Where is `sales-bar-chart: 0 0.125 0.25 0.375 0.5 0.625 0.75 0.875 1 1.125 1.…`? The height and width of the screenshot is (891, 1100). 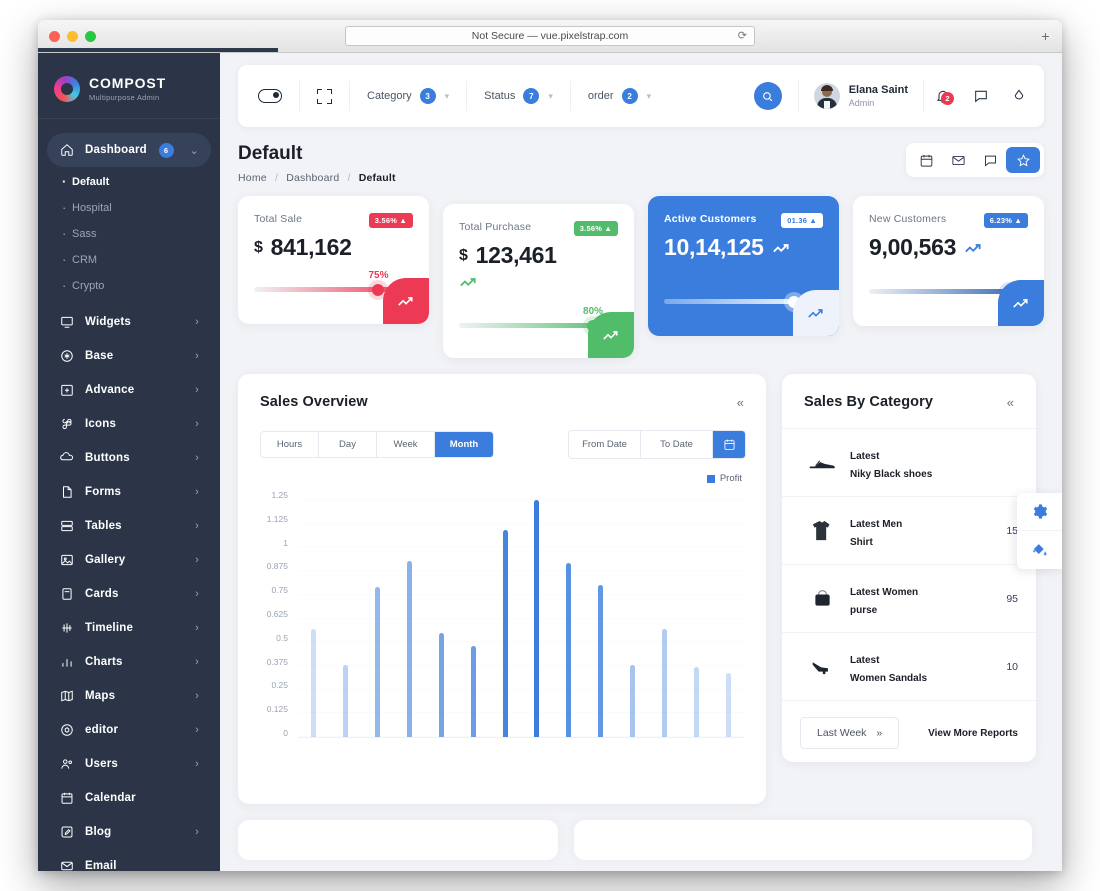
sales-bar-chart: 0 0.125 0.25 0.375 0.5 0.625 0.75 0.875 1 1.125 1.… is located at coordinates (501, 625).